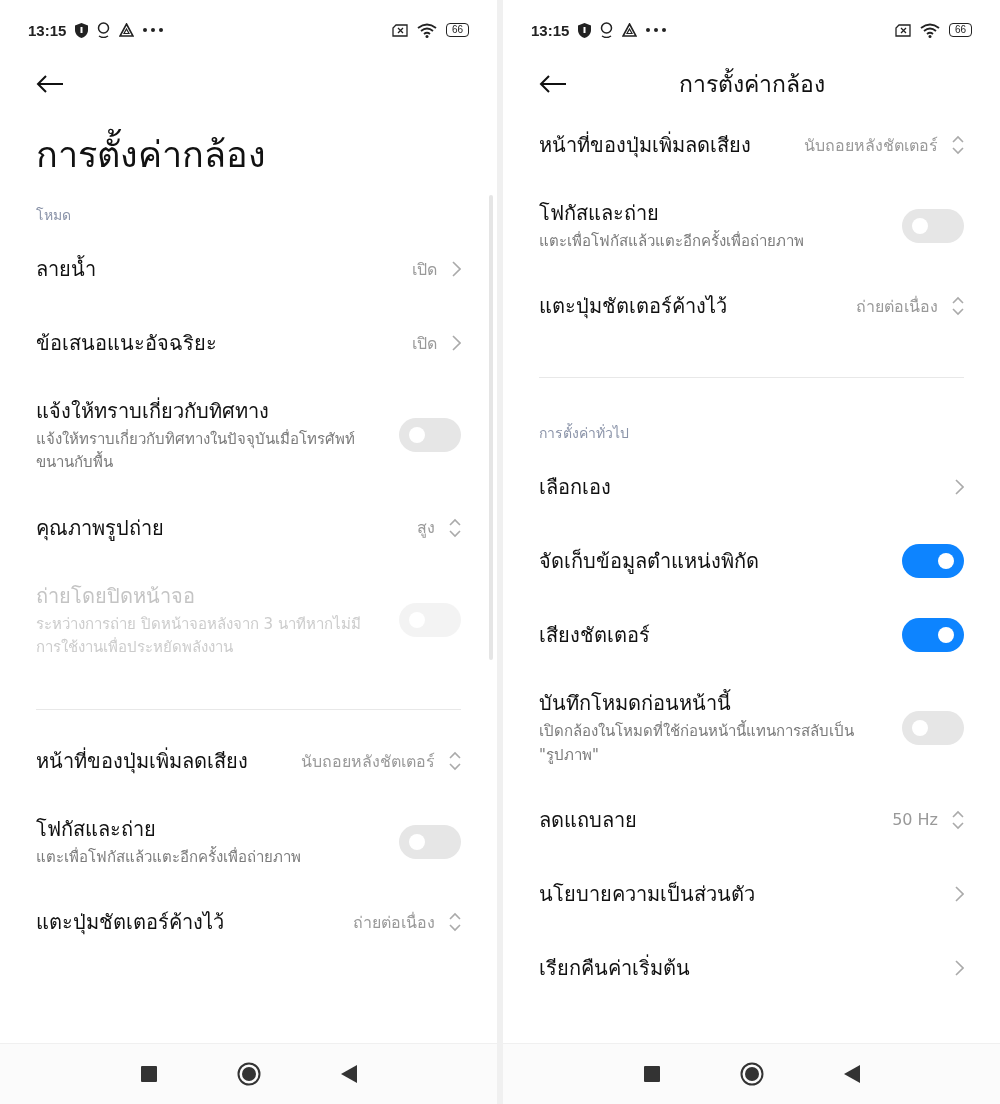  What do you see at coordinates (915, 820) in the screenshot?
I see `setting-value: 50 Hz` at bounding box center [915, 820].